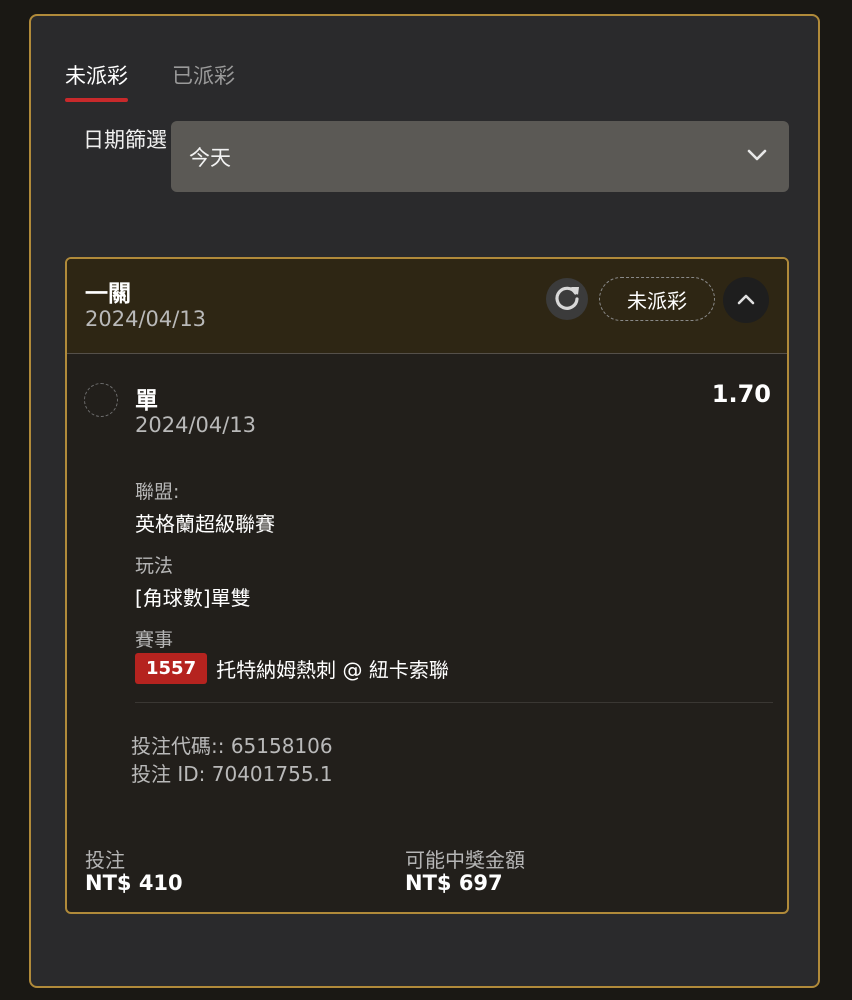 The width and height of the screenshot is (852, 1000). What do you see at coordinates (105, 860) in the screenshot?
I see `stake-label: 投注` at bounding box center [105, 860].